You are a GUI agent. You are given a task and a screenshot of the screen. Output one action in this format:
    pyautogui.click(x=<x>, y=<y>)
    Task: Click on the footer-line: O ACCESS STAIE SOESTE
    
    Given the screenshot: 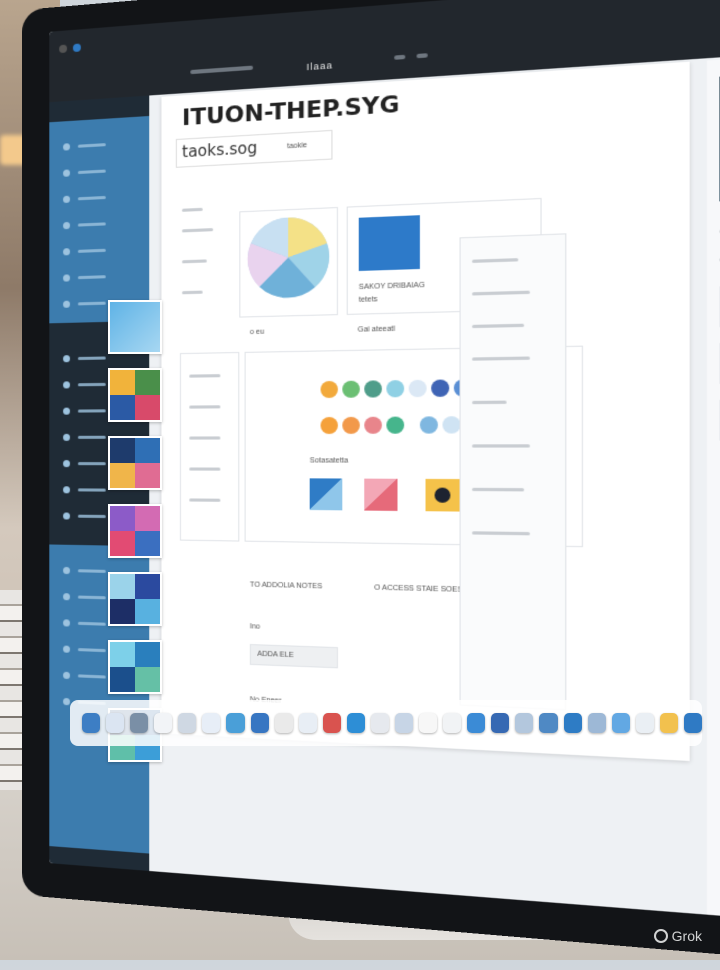 What is the action you would take?
    pyautogui.click(x=423, y=589)
    